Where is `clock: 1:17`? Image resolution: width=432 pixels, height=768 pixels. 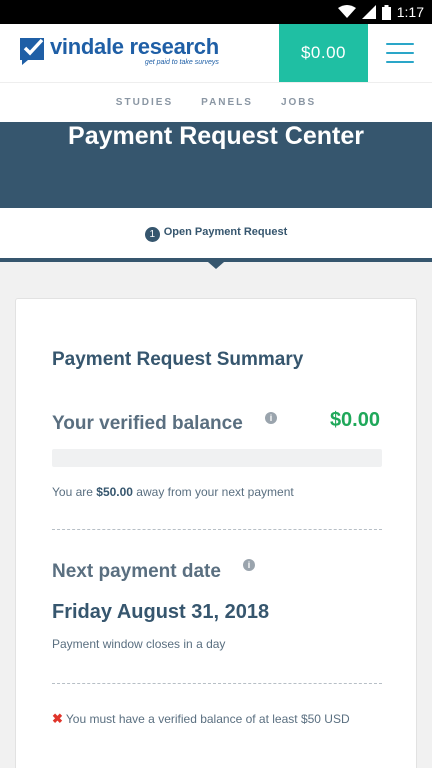 clock: 1:17 is located at coordinates (410, 12).